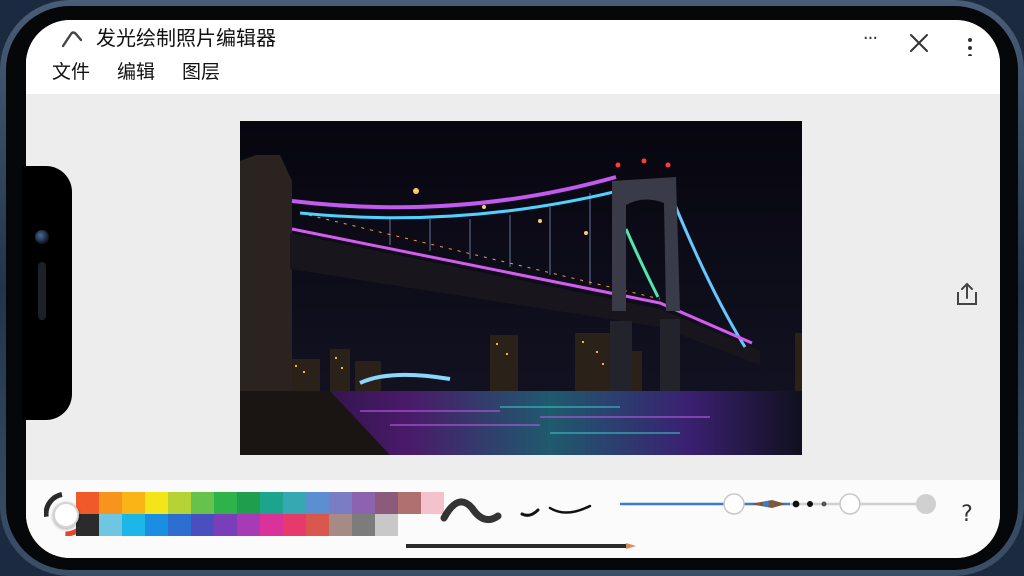 The width and height of the screenshot is (1024, 576). What do you see at coordinates (71, 72) in the screenshot?
I see `menu-file: 文件` at bounding box center [71, 72].